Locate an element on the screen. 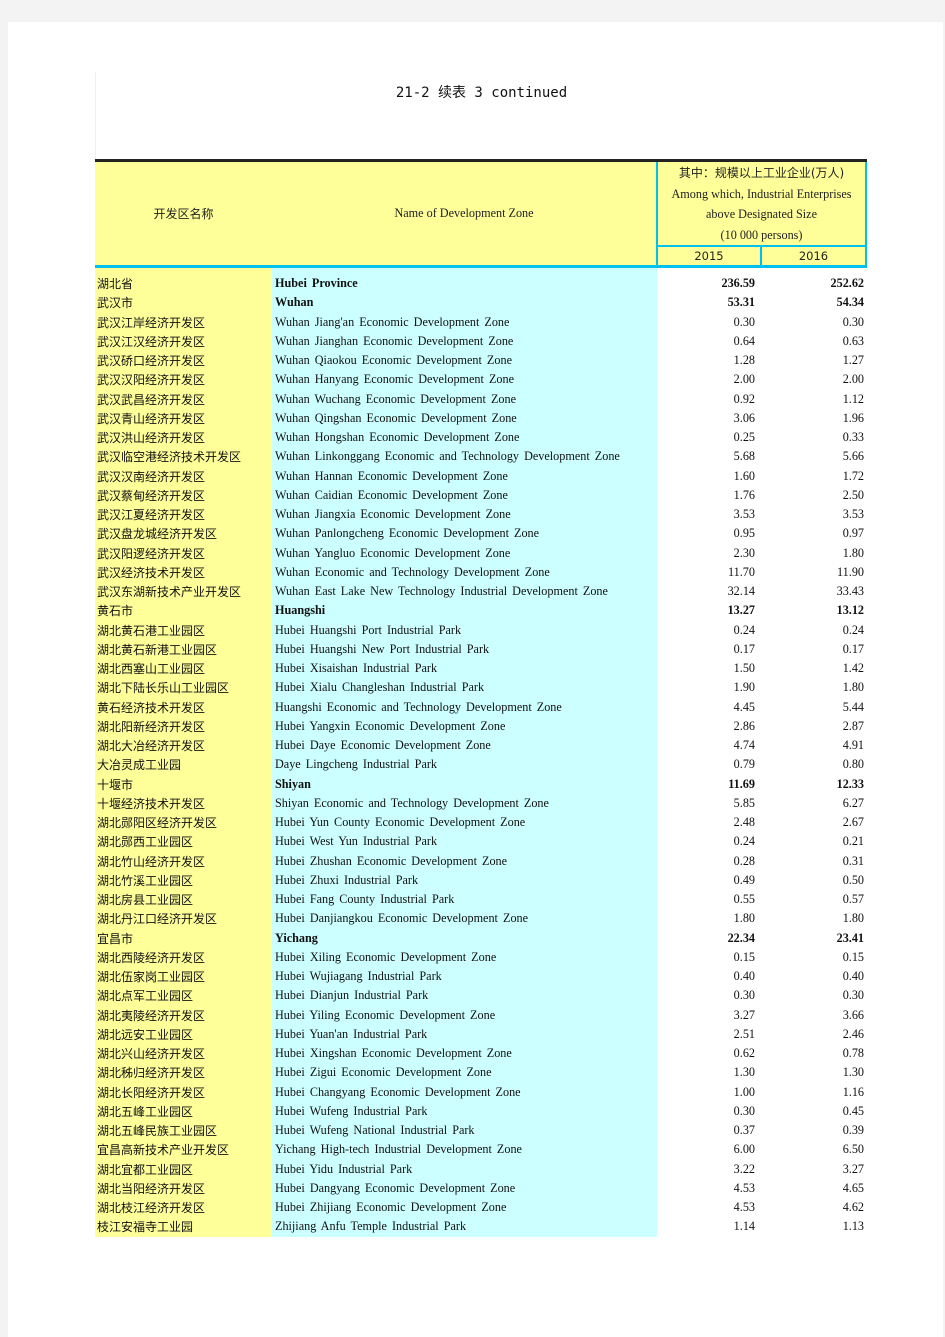  header-zone-name-zh: 开发区名称 is located at coordinates (183, 213).